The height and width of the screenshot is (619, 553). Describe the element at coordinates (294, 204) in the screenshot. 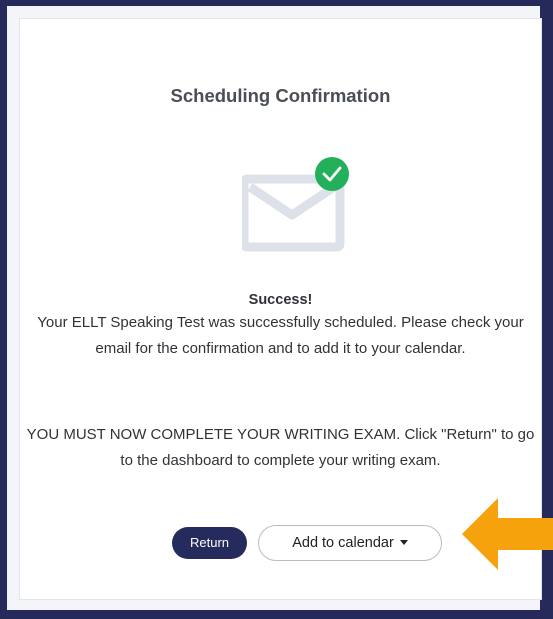

I see `envelope-icon` at that location.